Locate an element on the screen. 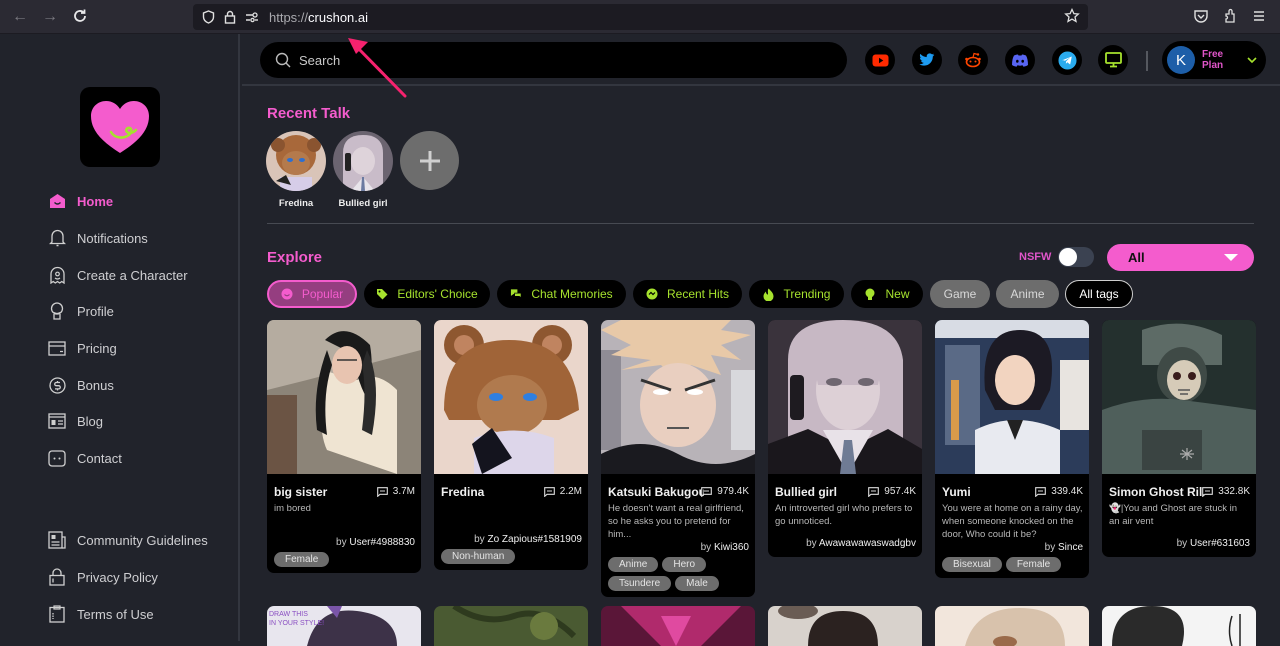  youtube-icon is located at coordinates (880, 60).